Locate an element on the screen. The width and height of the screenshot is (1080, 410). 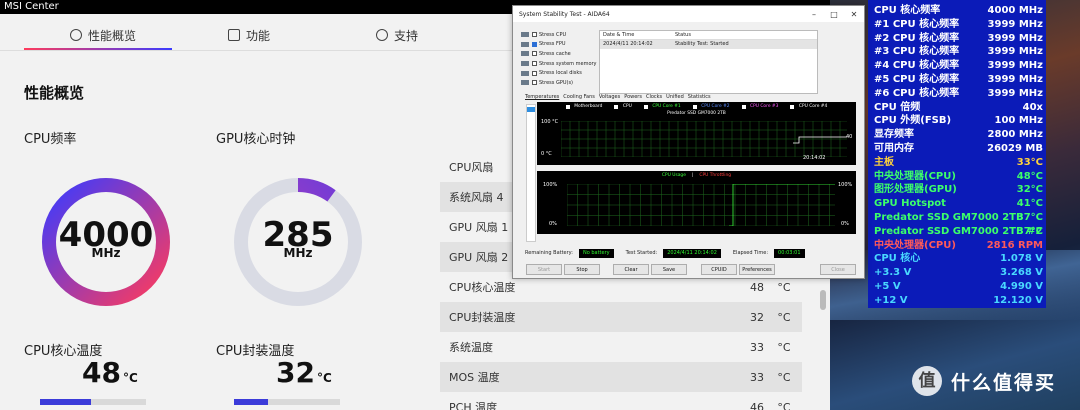
tab-label: 性能概览 is located at coordinates (112, 35).